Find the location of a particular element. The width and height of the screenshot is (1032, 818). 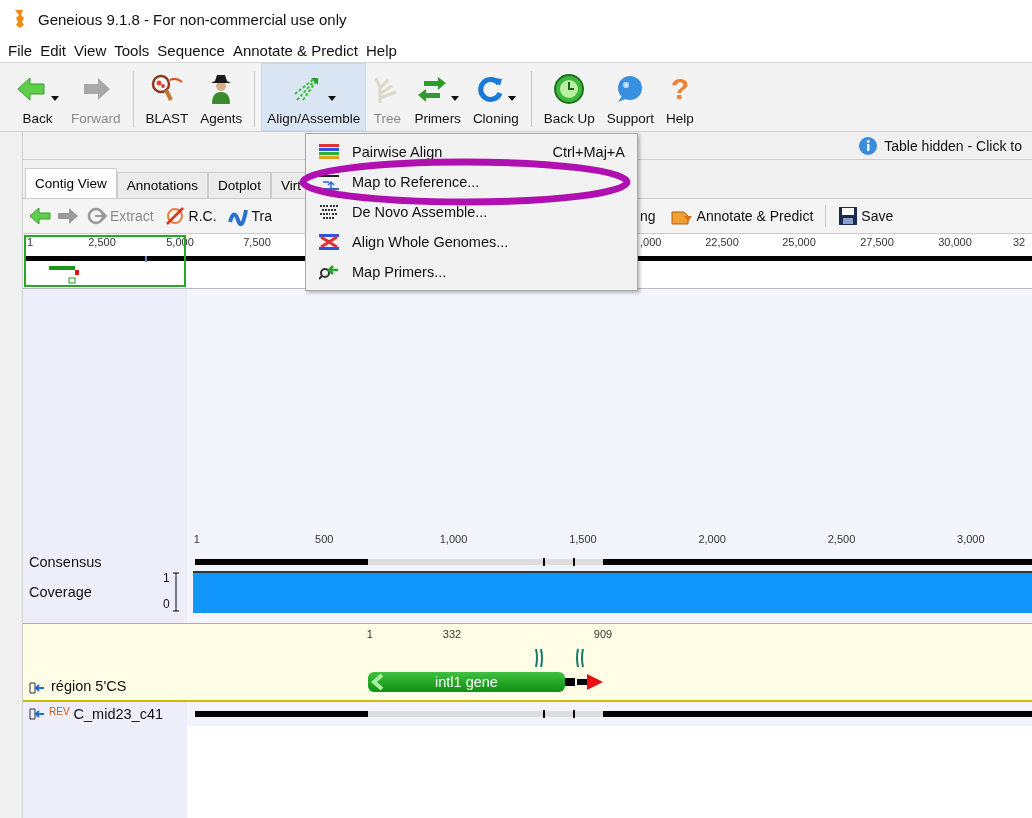

position-label: 909 is located at coordinates (603, 634).